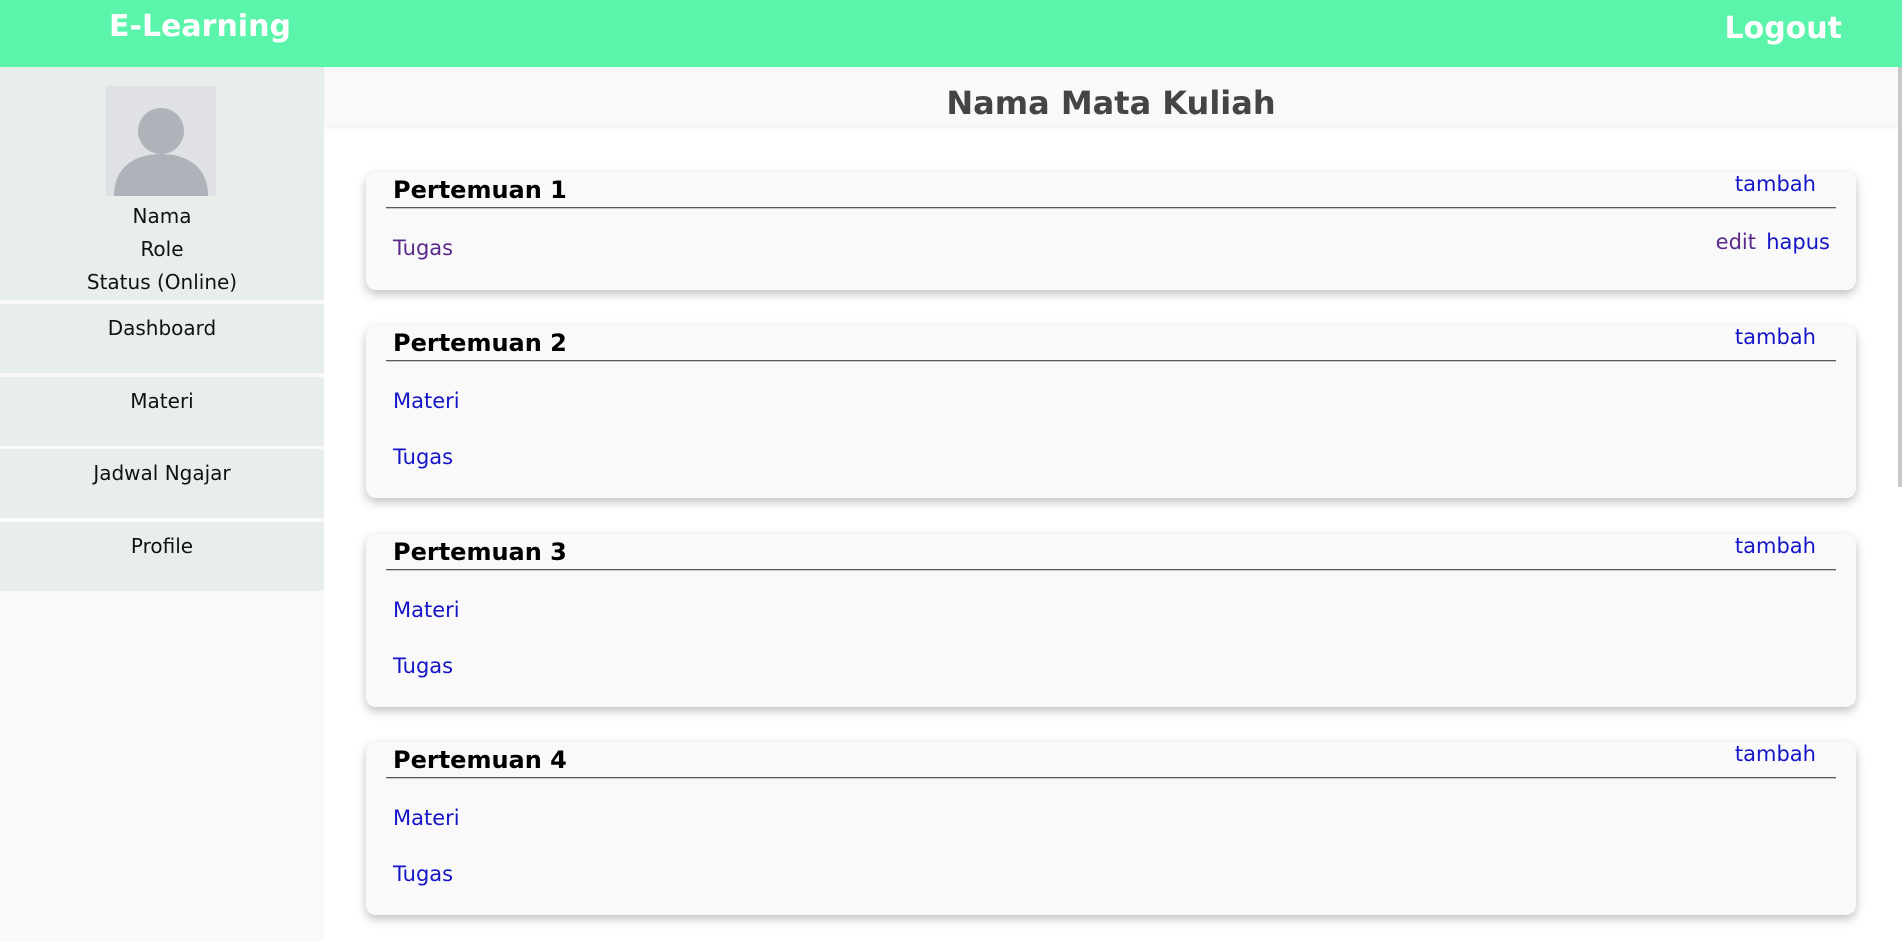  I want to click on user-silhouette-icon, so click(161, 141).